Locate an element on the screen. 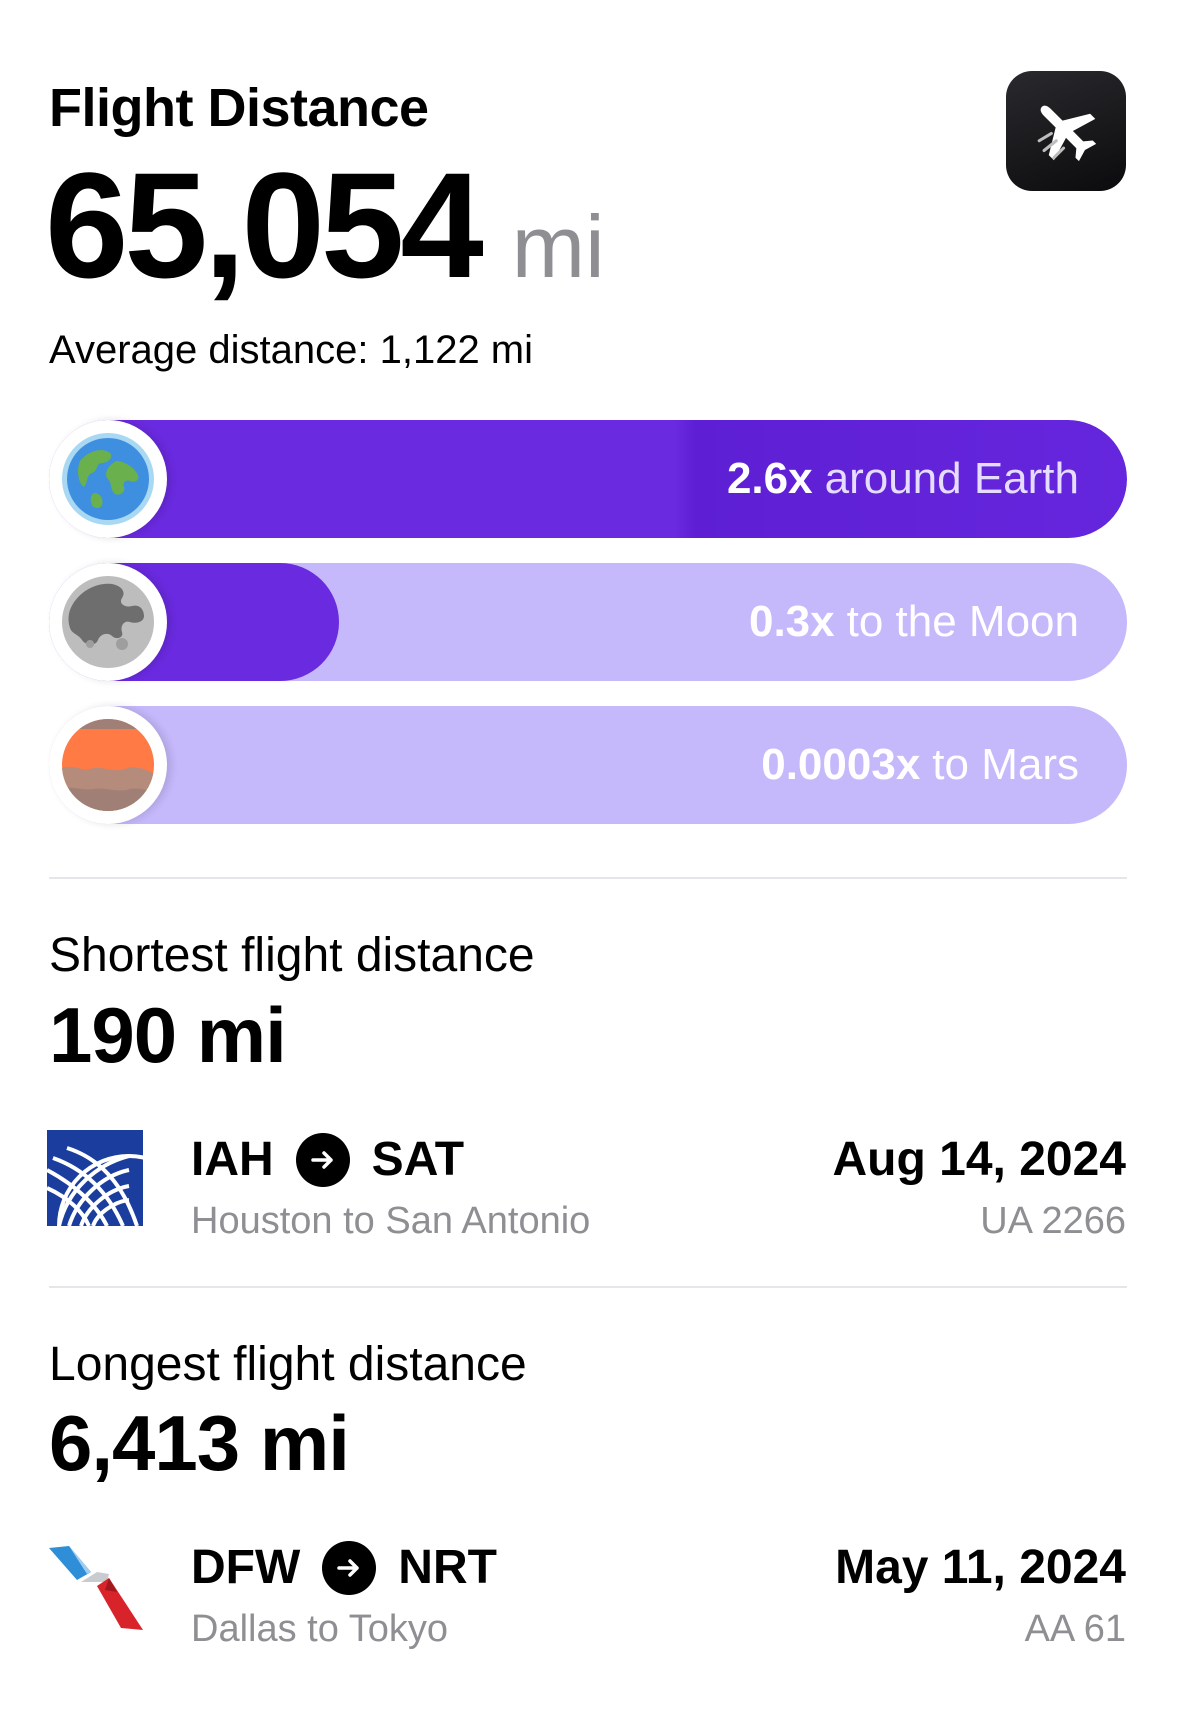 The width and height of the screenshot is (1179, 1736). mars-icon is located at coordinates (108, 765).